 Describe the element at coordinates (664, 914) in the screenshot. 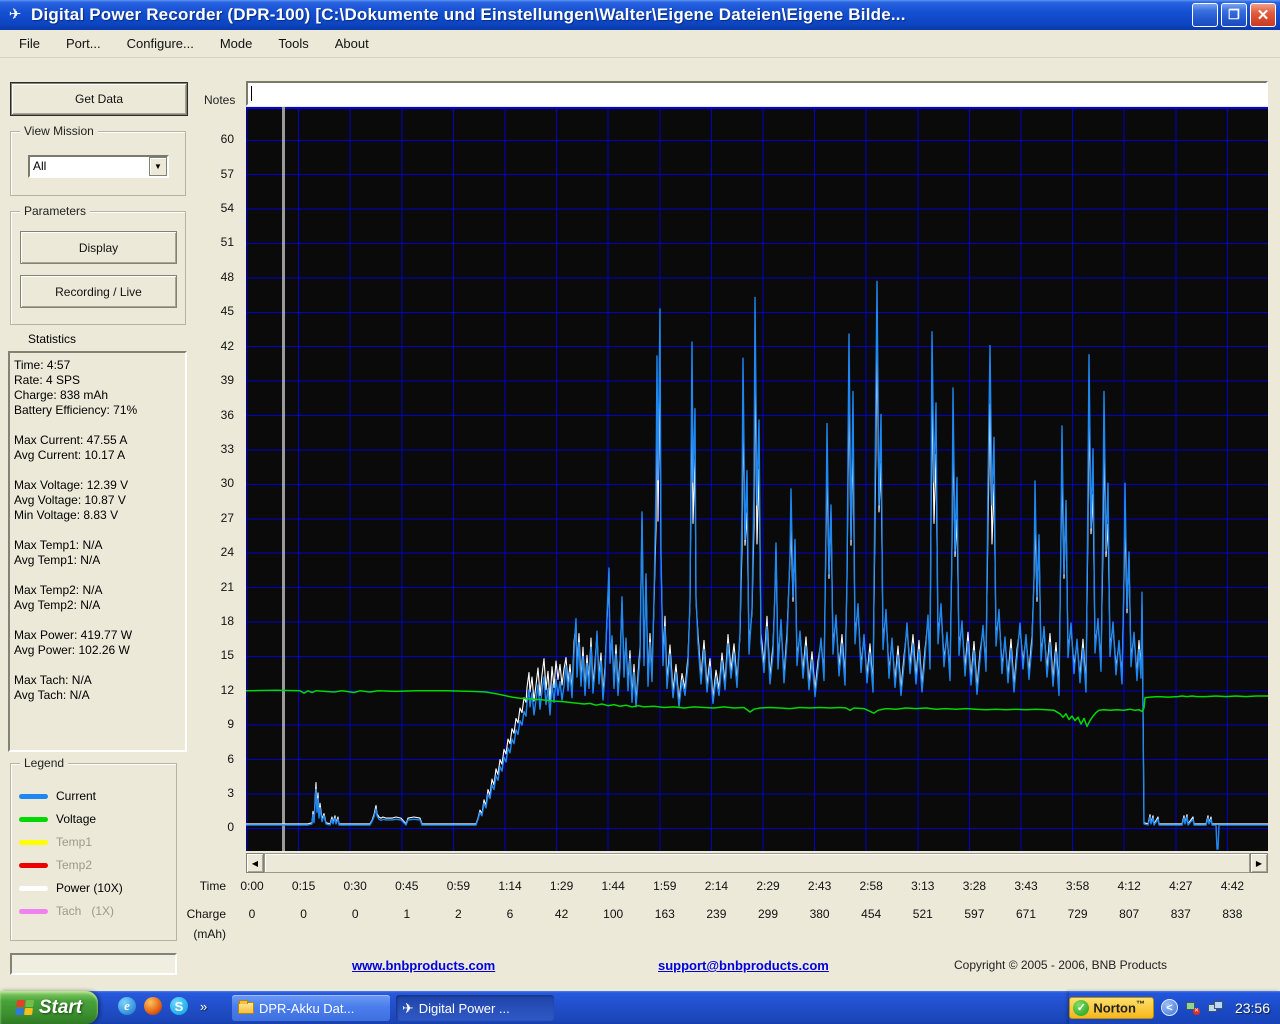

I see `charge-value-label: 163` at that location.